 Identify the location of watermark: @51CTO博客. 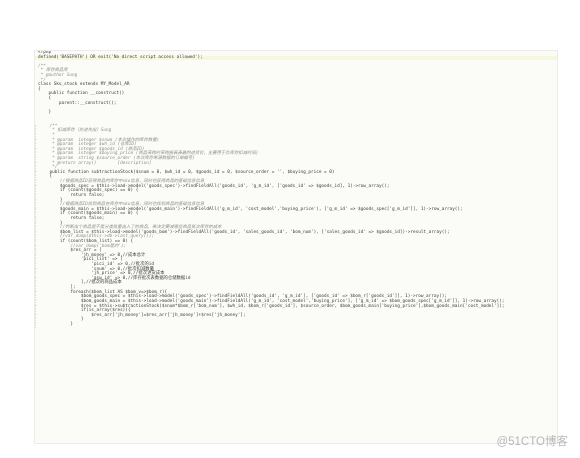
(532, 442).